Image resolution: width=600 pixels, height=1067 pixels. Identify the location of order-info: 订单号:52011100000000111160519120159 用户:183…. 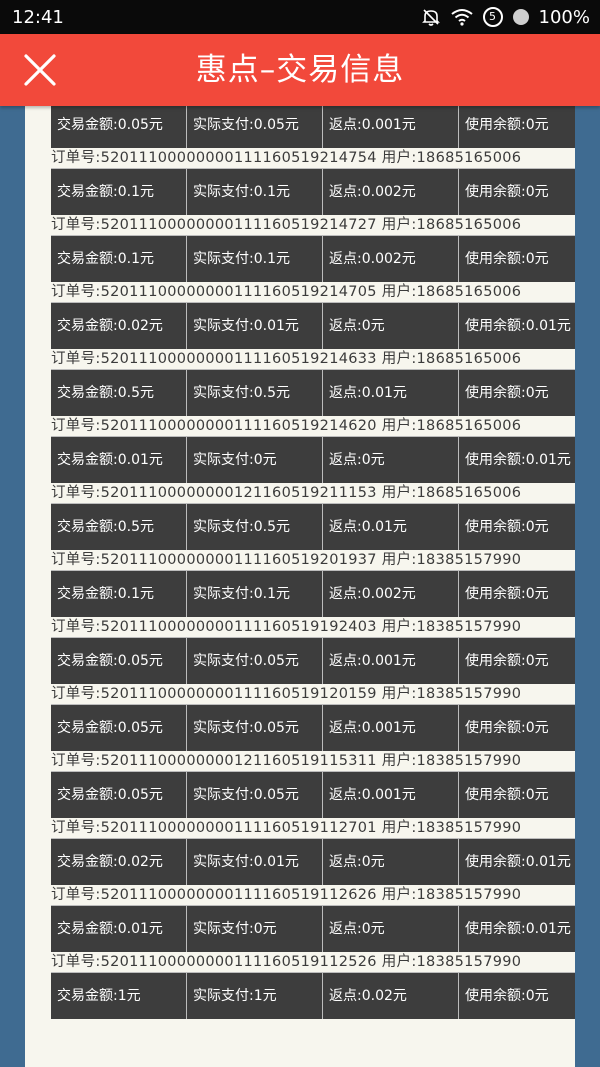
(286, 694).